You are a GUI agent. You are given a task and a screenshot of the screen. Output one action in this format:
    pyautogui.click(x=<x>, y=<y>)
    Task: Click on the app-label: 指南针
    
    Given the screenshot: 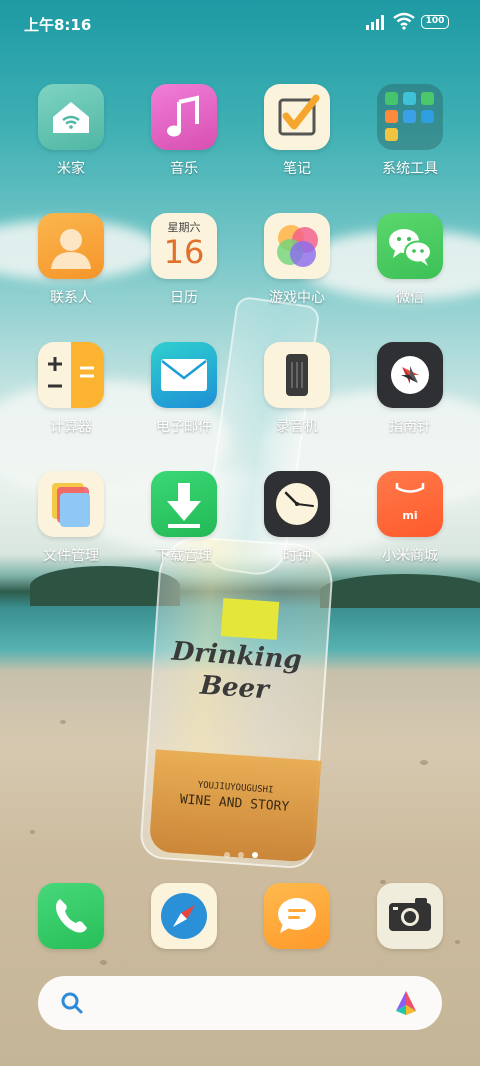 What is the action you would take?
    pyautogui.click(x=410, y=427)
    